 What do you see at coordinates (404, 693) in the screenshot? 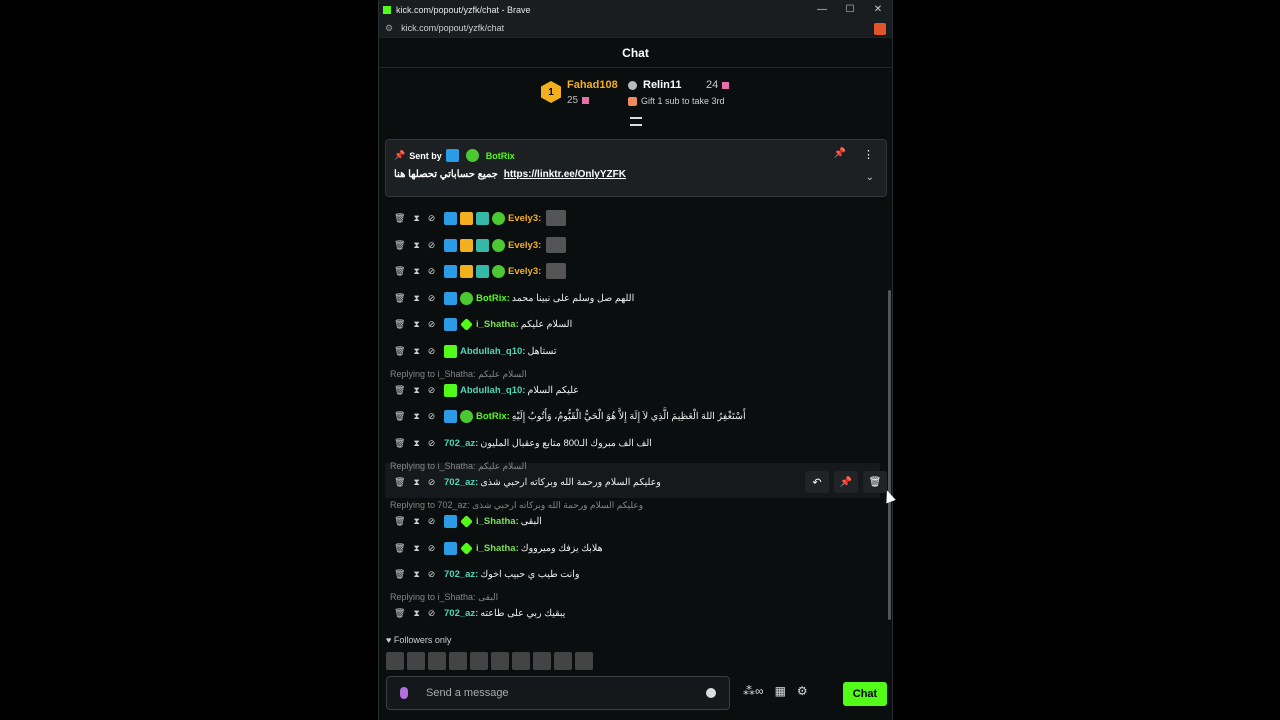
I see `microphone-icon` at bounding box center [404, 693].